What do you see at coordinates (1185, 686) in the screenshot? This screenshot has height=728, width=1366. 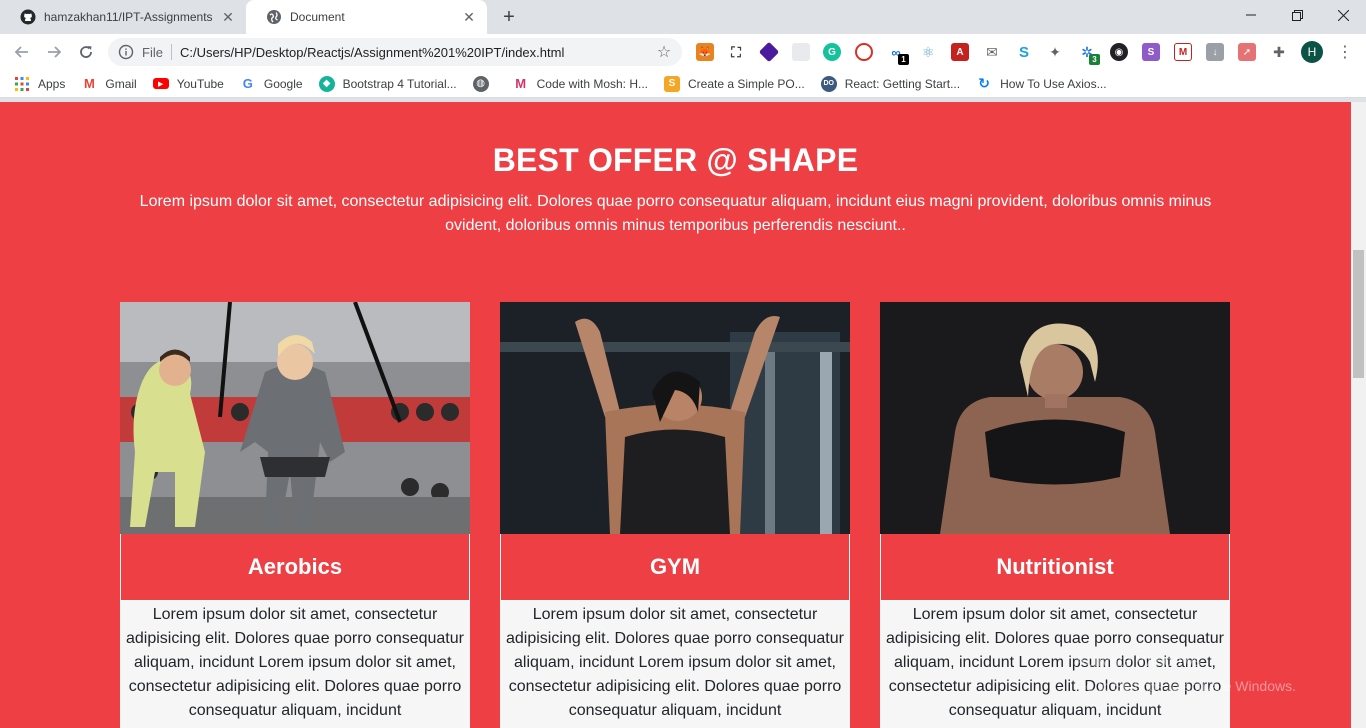 I see `watermark-line-2: Go to Settings to activate Windows.` at bounding box center [1185, 686].